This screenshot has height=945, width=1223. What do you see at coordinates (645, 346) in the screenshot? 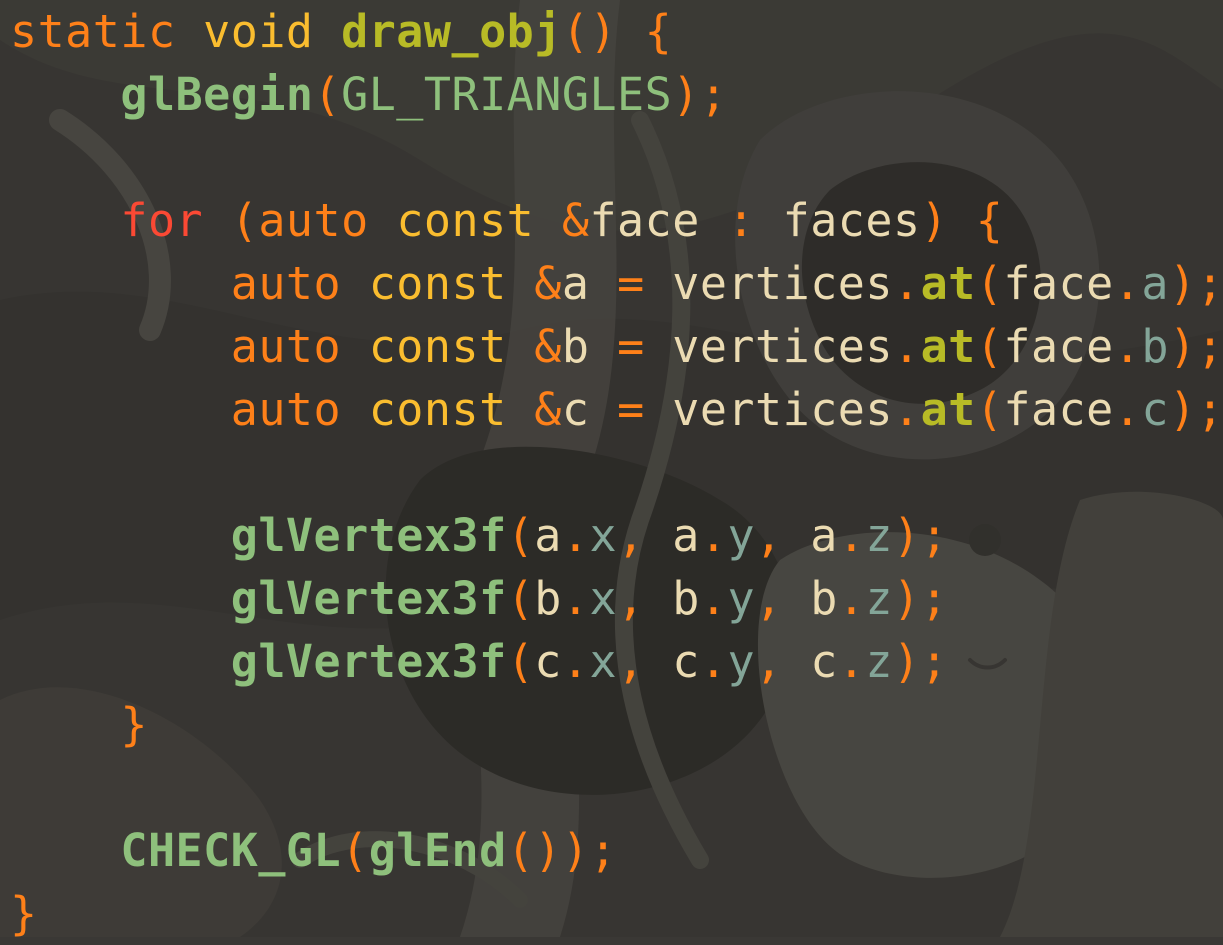
I see `code-token-punct: =` at bounding box center [645, 346].